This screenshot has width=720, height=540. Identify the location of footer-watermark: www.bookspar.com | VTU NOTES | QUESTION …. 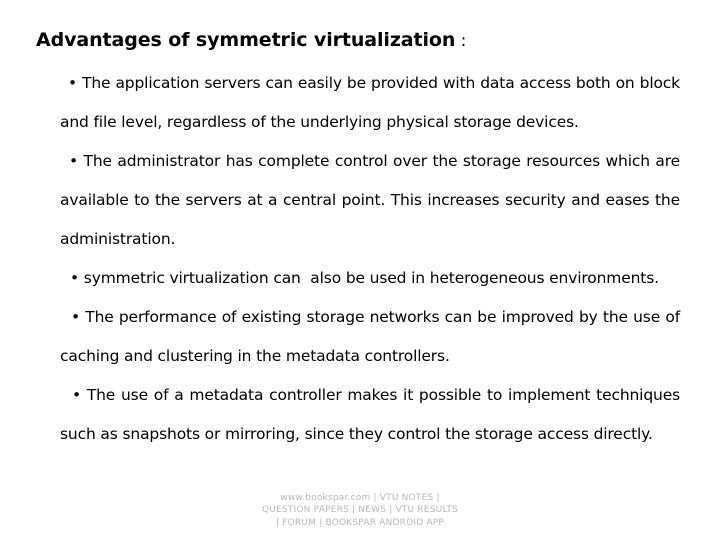
(360, 510).